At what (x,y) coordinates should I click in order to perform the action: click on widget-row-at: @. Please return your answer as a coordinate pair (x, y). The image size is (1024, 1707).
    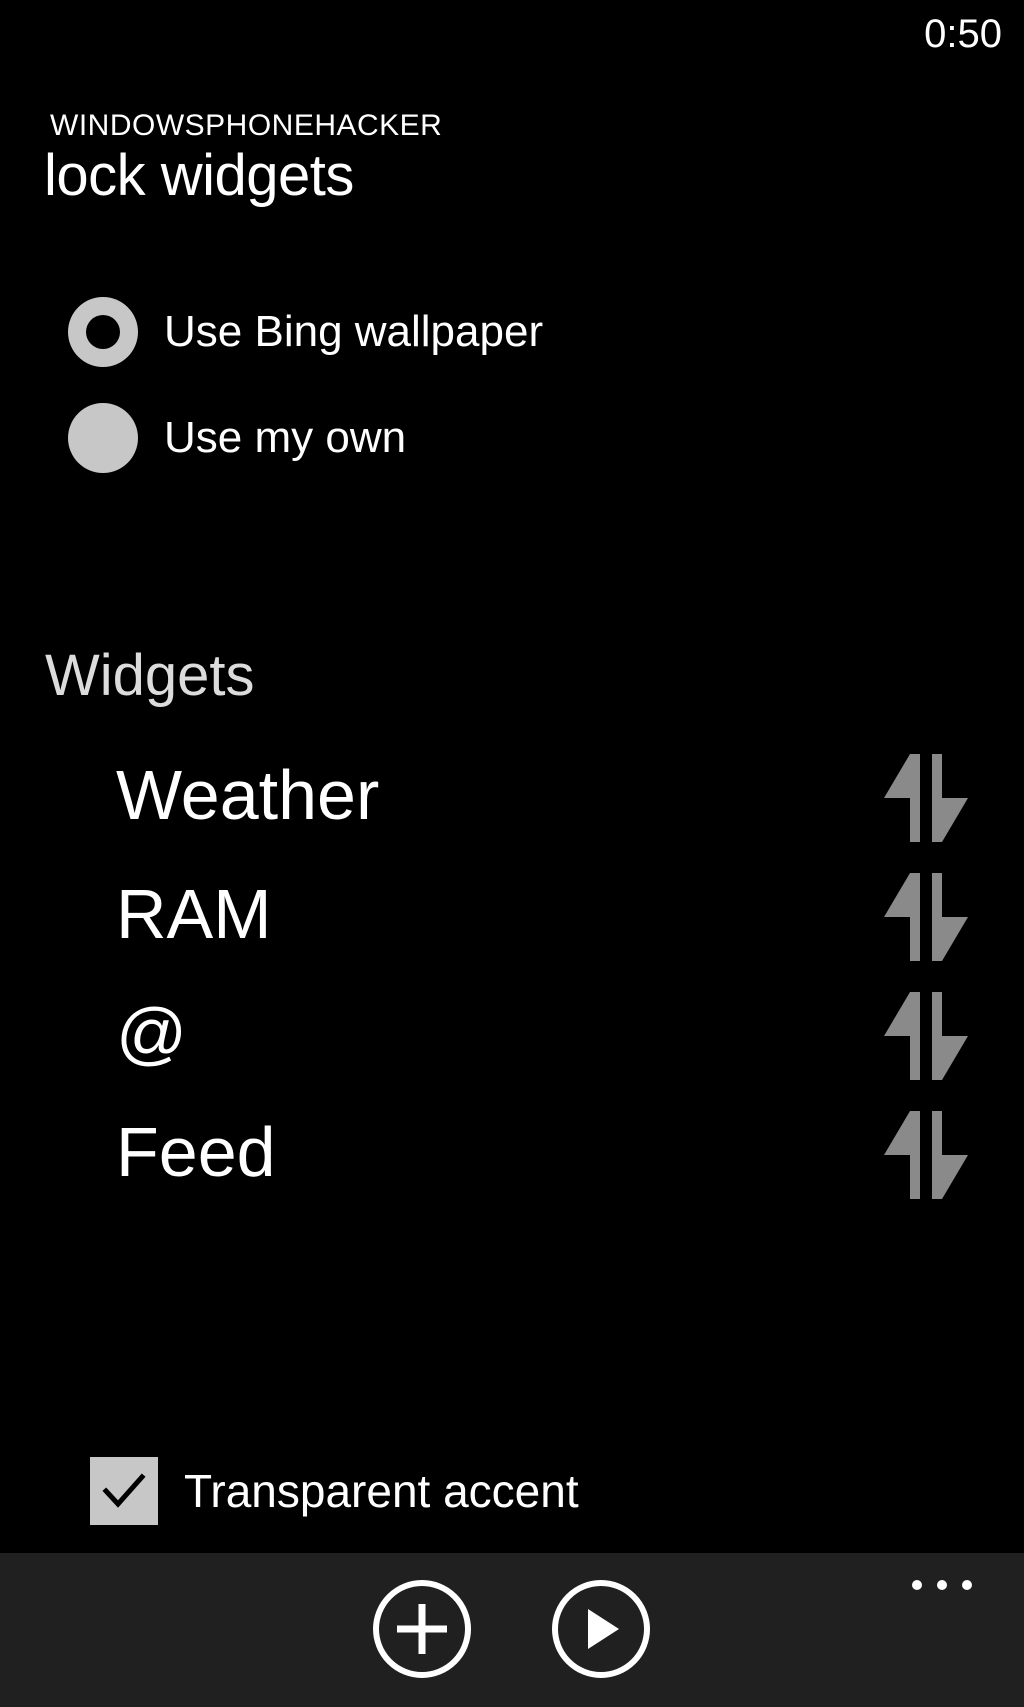
    Looking at the image, I should click on (512, 1033).